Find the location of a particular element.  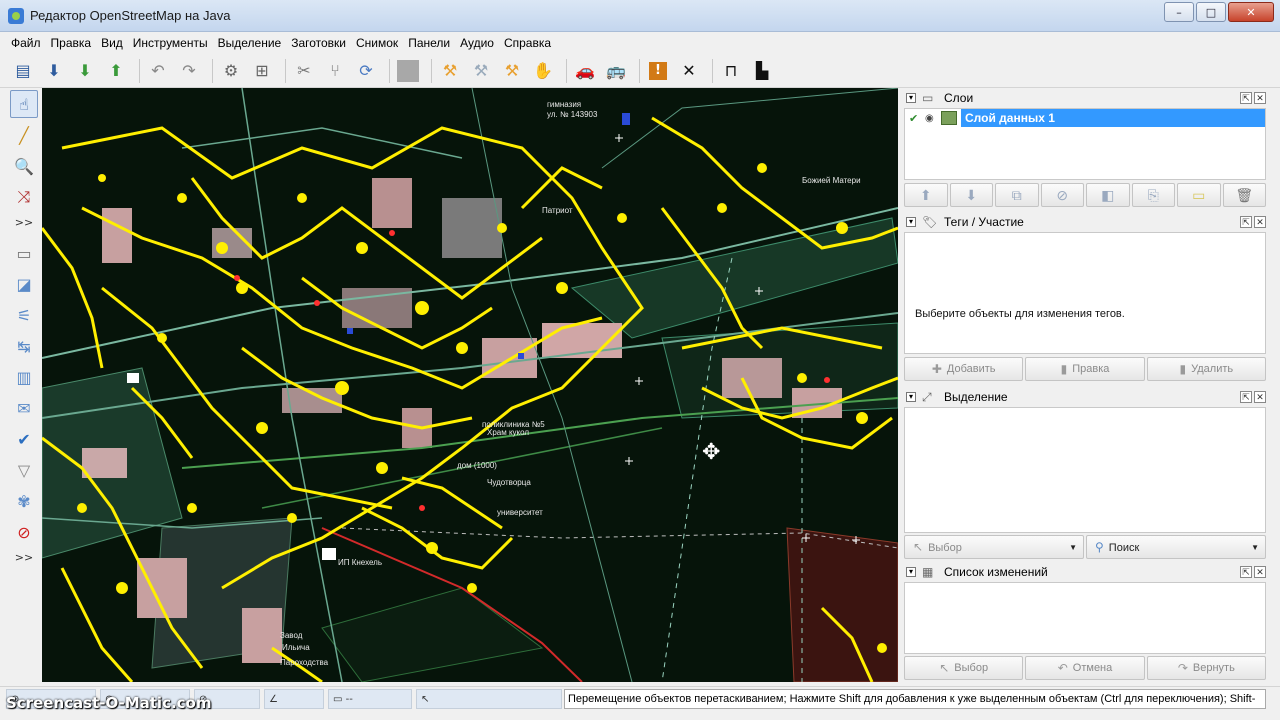

changes-panel-header: ▾ ▦ Список изменений ⇱ ✕ is located at coordinates (1085, 572).